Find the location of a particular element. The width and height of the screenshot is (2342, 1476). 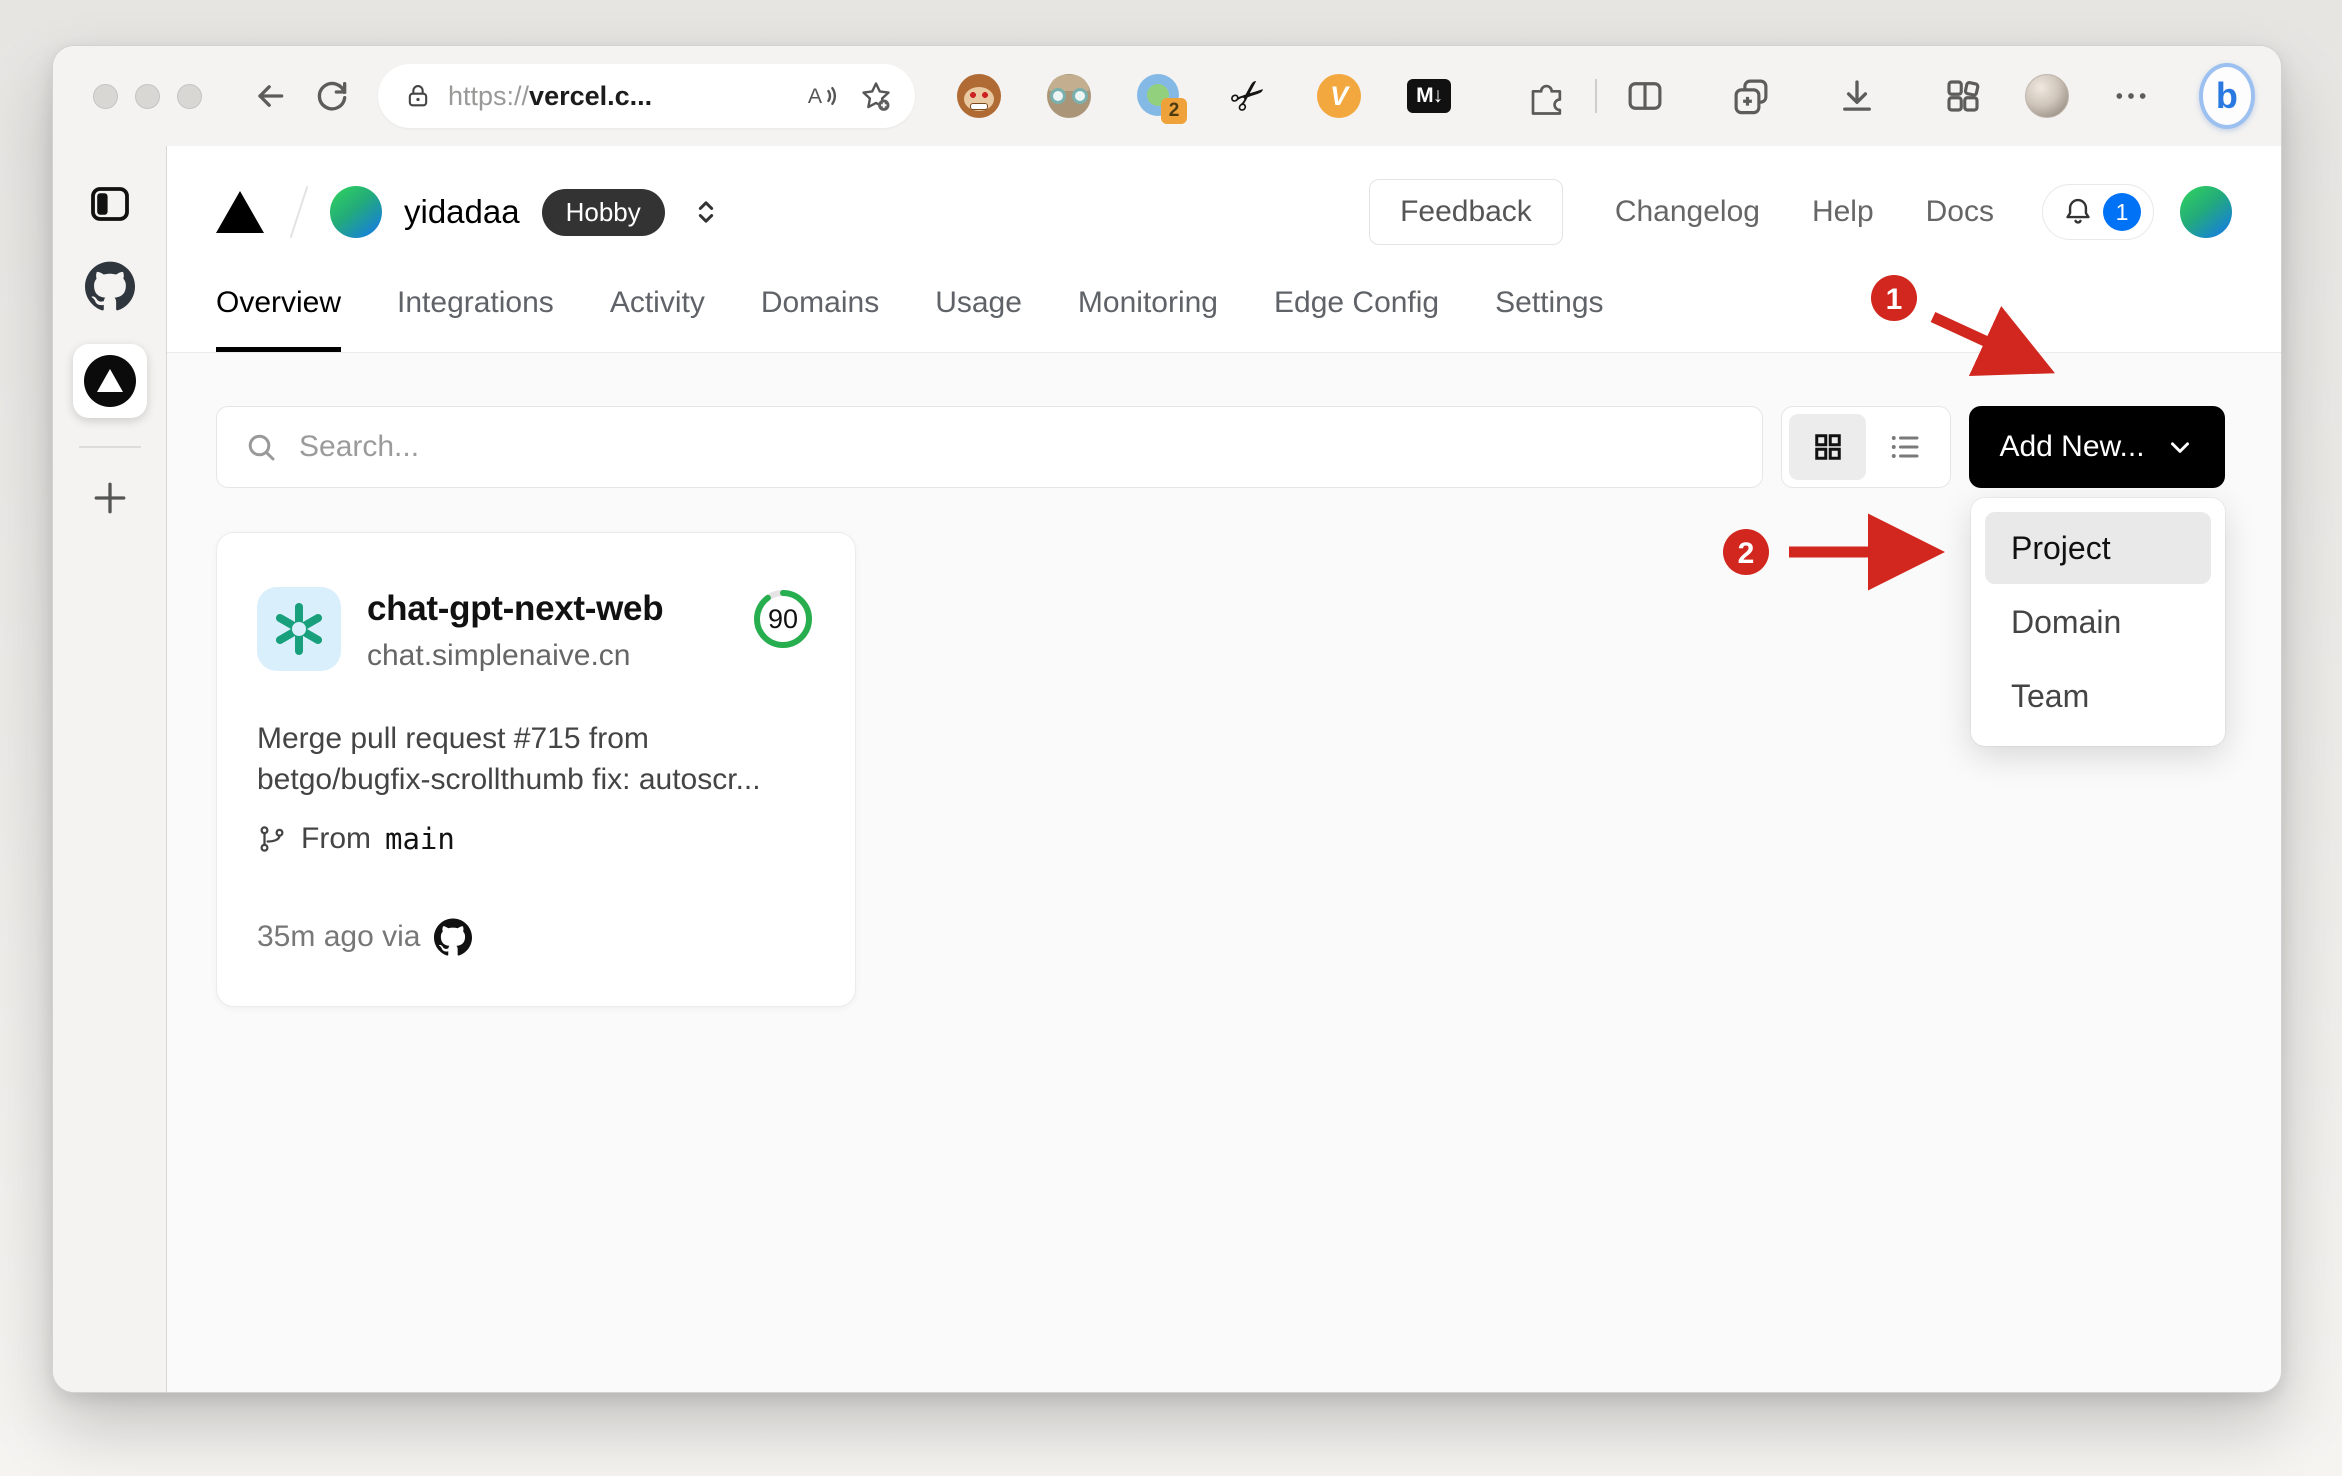

project-name: chat-gpt-next-web is located at coordinates (515, 609).